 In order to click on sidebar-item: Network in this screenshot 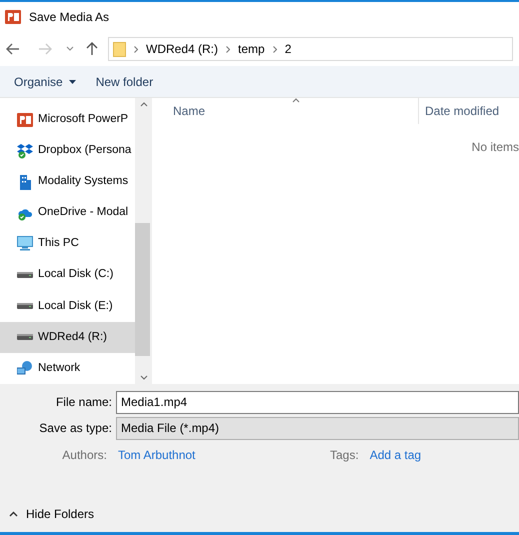, I will do `click(67, 368)`.